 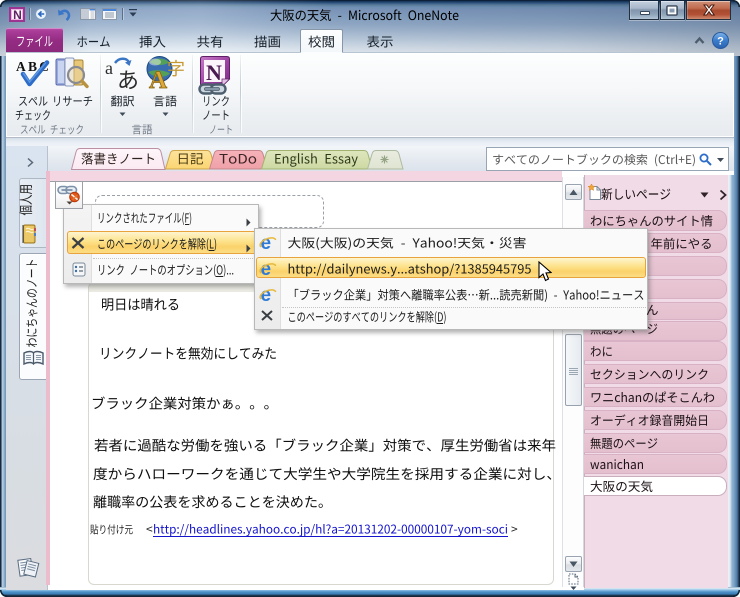 I want to click on svg-text: N, so click(x=214, y=72).